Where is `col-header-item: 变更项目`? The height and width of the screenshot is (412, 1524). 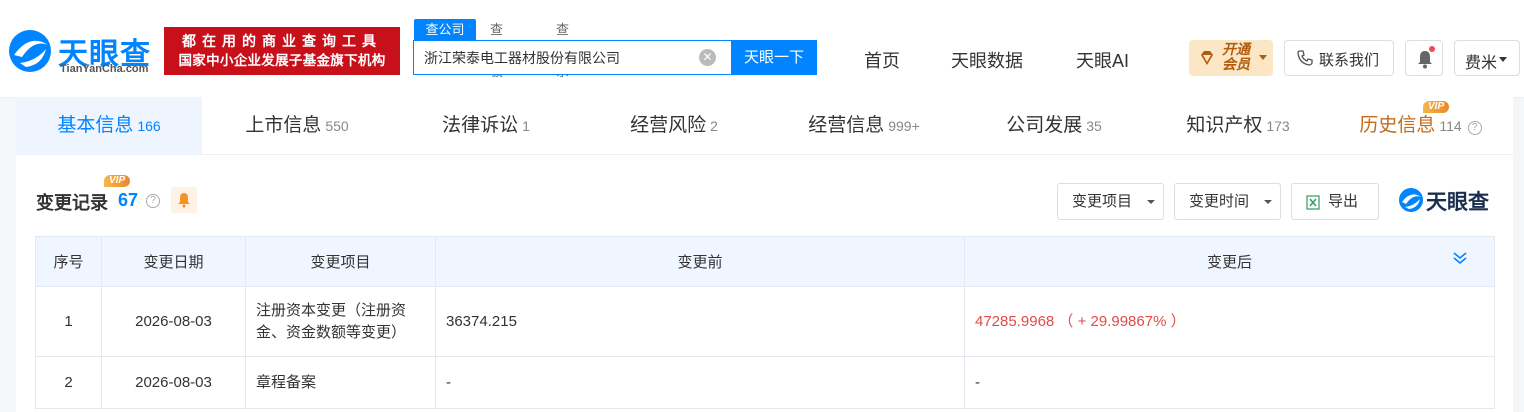 col-header-item: 变更项目 is located at coordinates (340, 261).